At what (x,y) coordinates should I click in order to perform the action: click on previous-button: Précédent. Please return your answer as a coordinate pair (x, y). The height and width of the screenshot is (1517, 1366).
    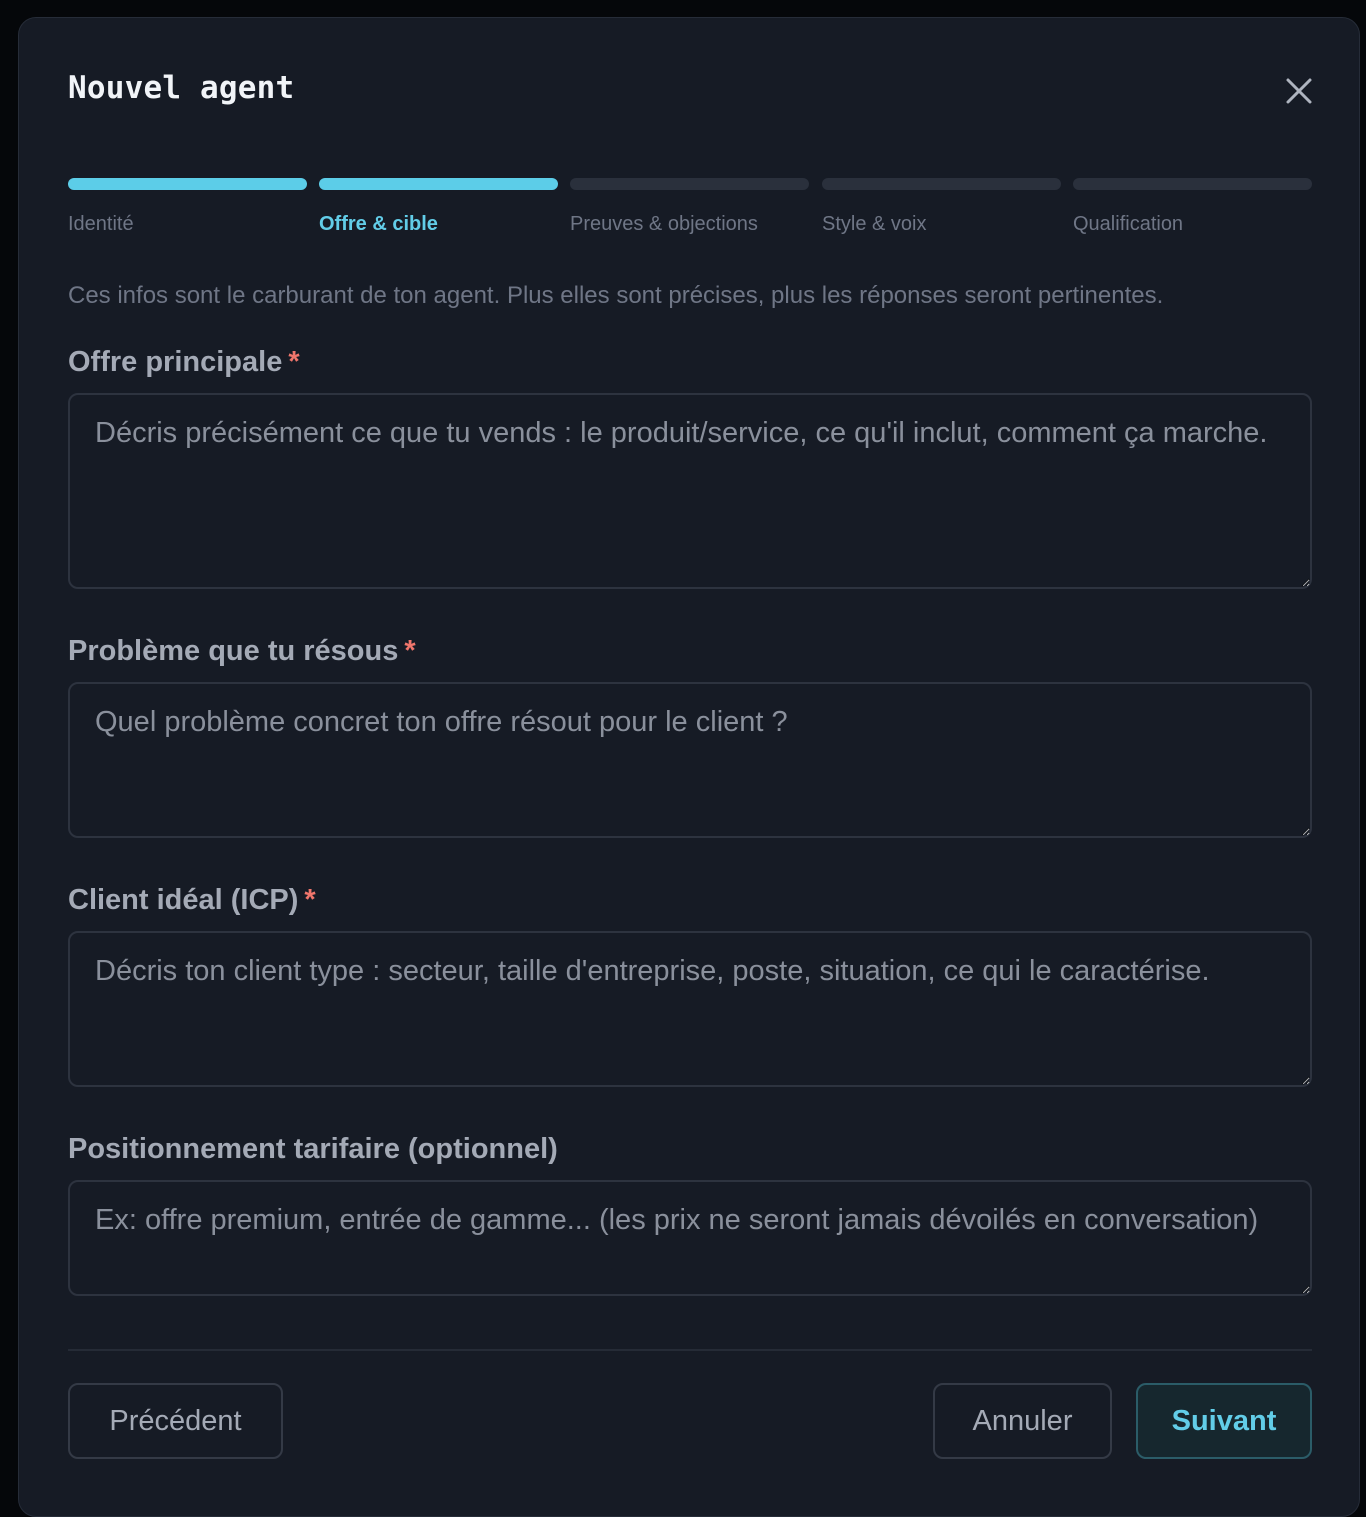
    Looking at the image, I should click on (175, 1421).